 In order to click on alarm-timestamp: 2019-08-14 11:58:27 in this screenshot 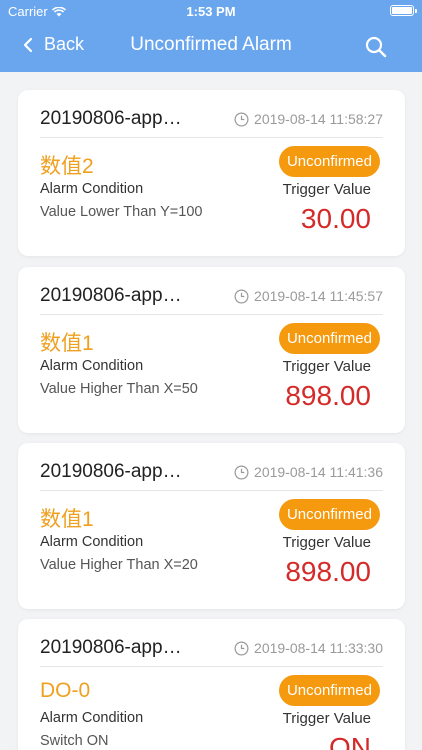, I will do `click(308, 119)`.